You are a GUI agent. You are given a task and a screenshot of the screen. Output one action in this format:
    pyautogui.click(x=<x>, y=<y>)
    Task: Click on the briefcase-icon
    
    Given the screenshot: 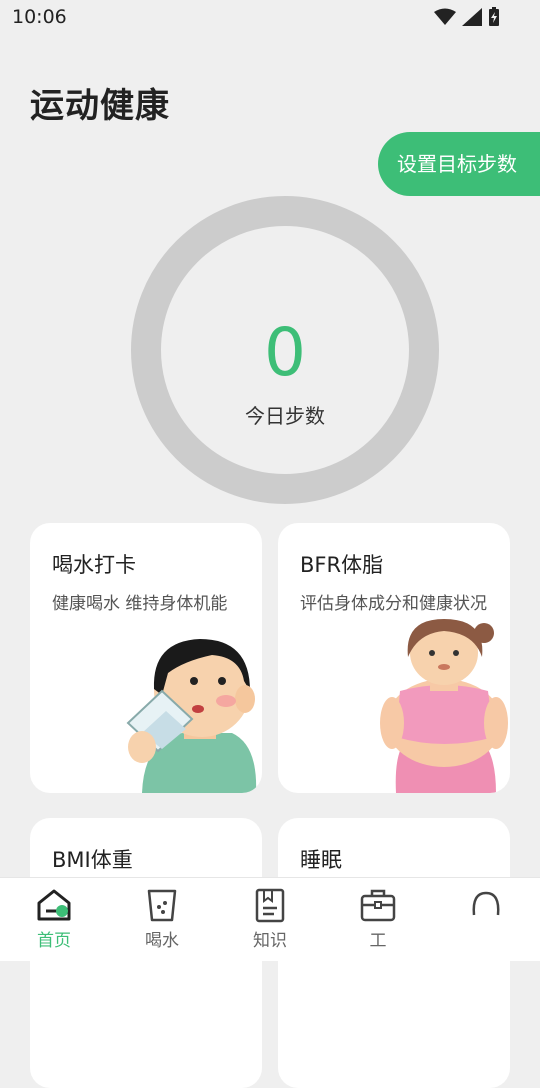 What is the action you would take?
    pyautogui.click(x=378, y=905)
    